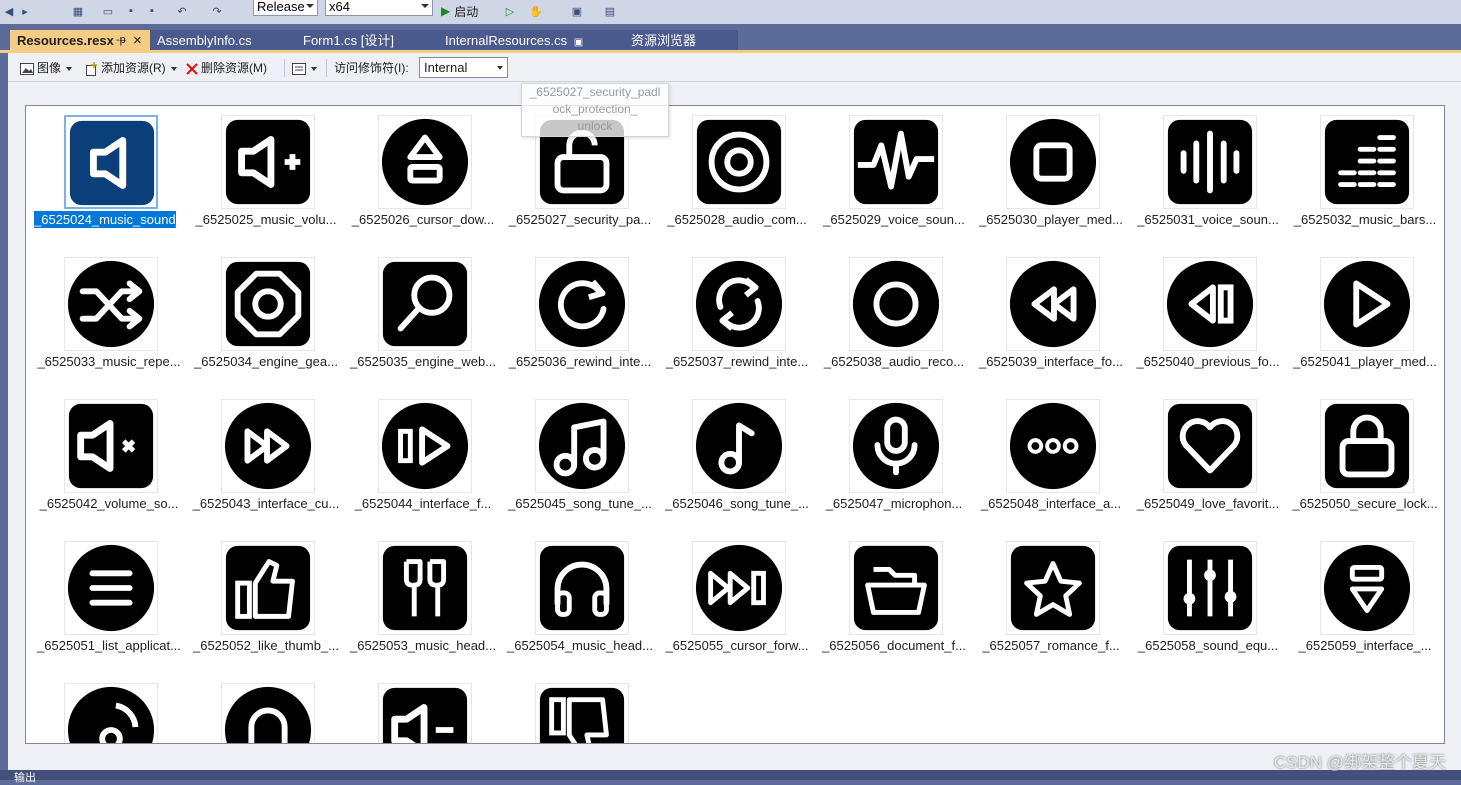 The image size is (1461, 785). I want to click on attach-icon: ✋, so click(536, 11).